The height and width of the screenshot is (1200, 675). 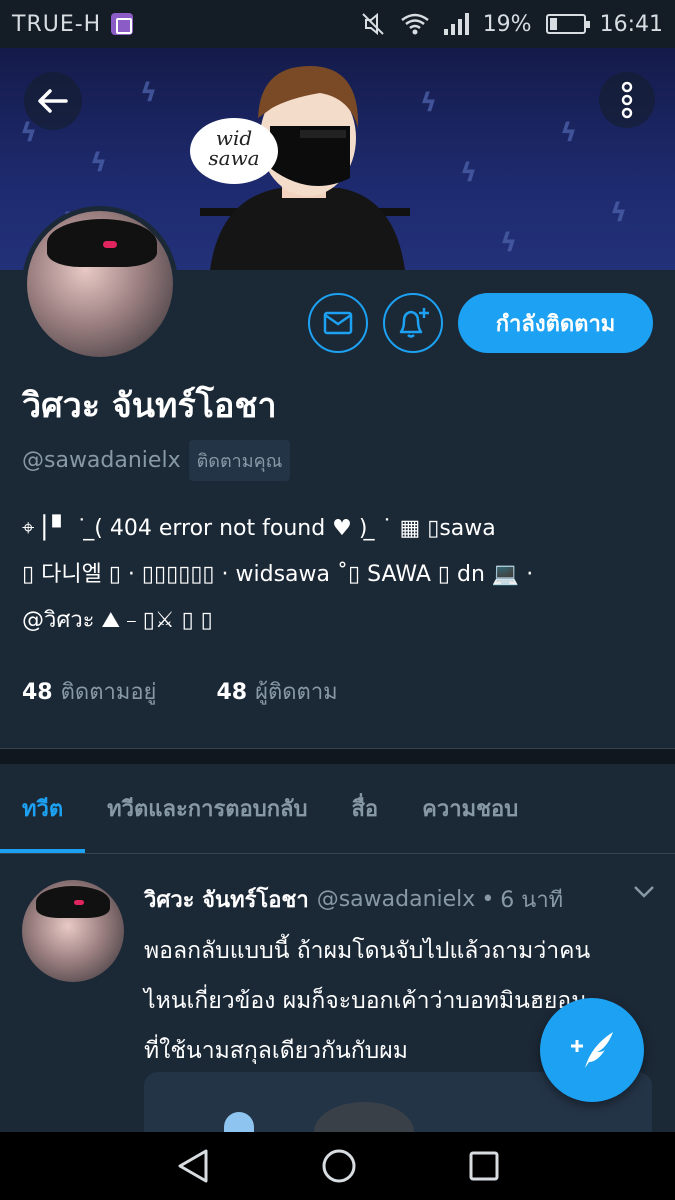 I want to click on tweet-author-name: วิศวะ จันทร์โอชา, so click(x=226, y=900).